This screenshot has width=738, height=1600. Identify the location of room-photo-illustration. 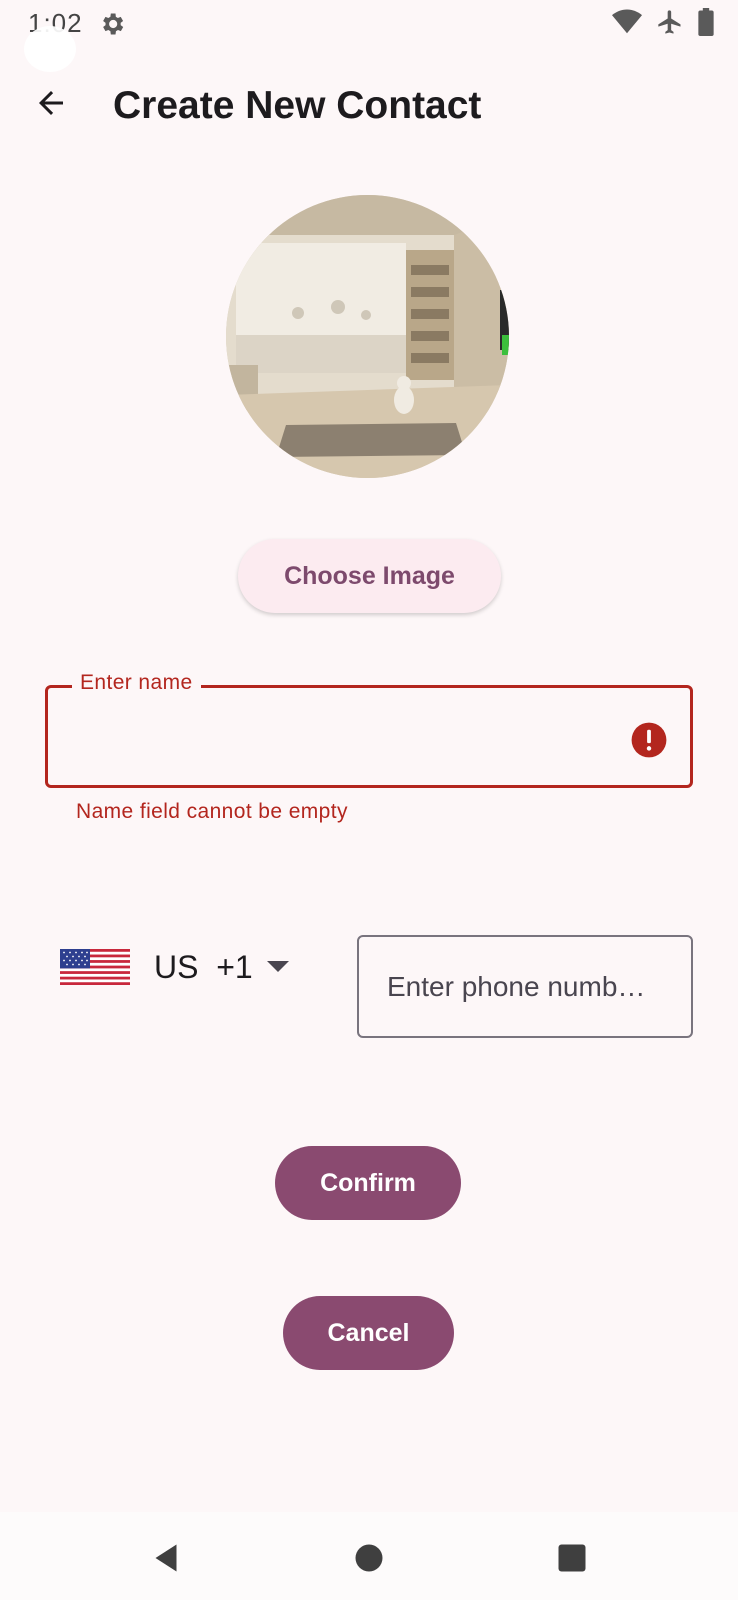
(367, 336).